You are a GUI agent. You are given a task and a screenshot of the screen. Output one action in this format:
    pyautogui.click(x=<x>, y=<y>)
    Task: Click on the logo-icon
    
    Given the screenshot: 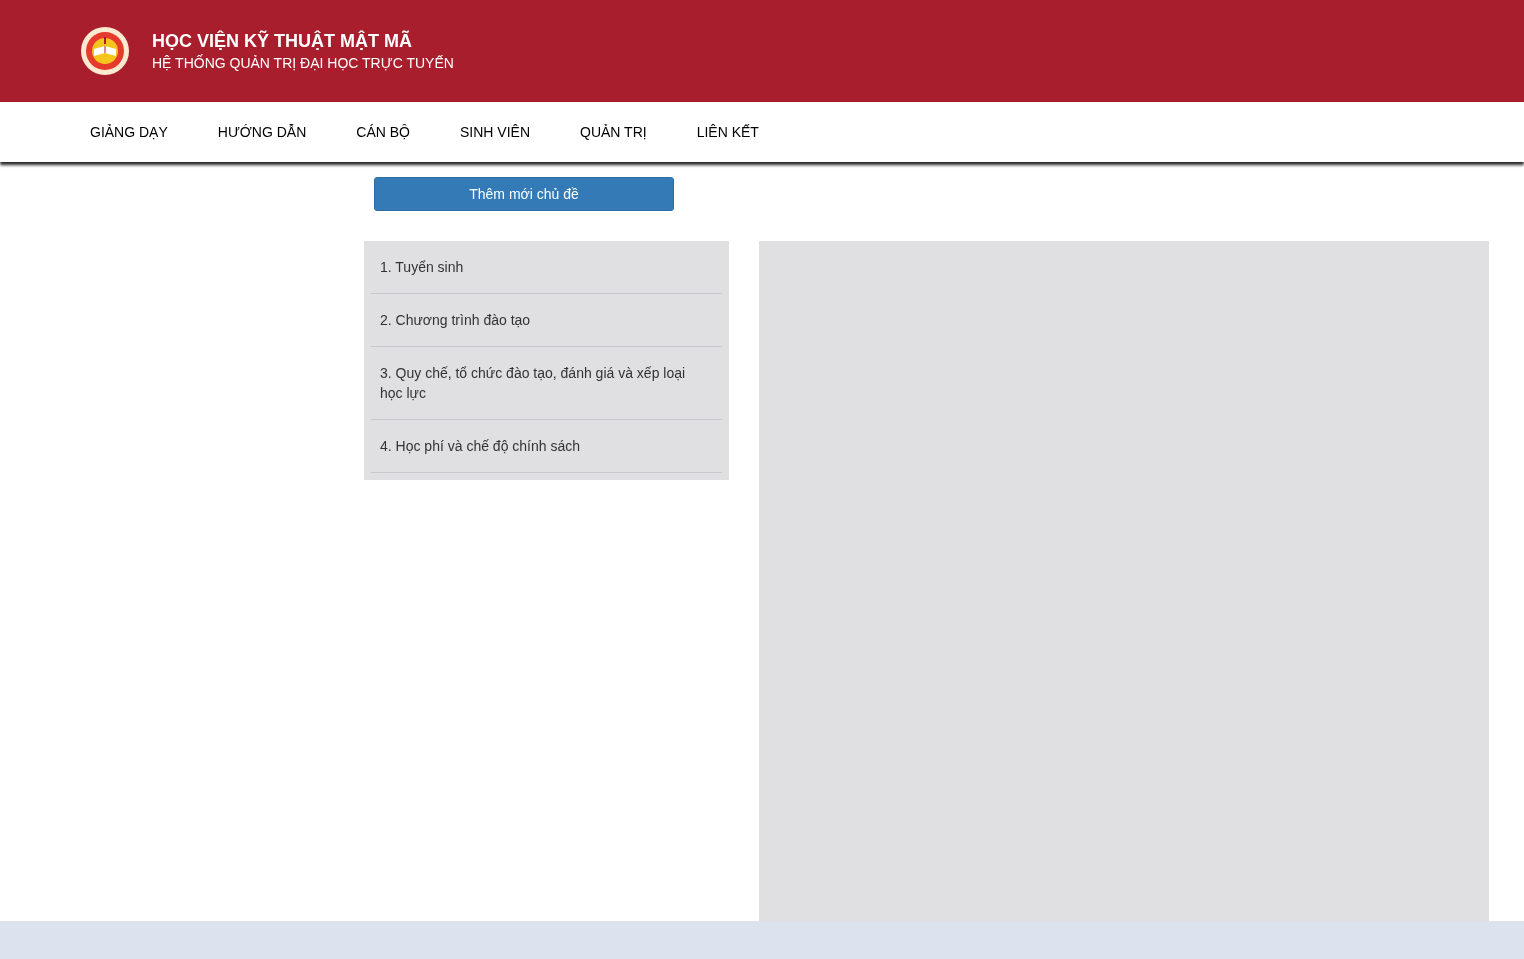 What is the action you would take?
    pyautogui.click(x=105, y=51)
    